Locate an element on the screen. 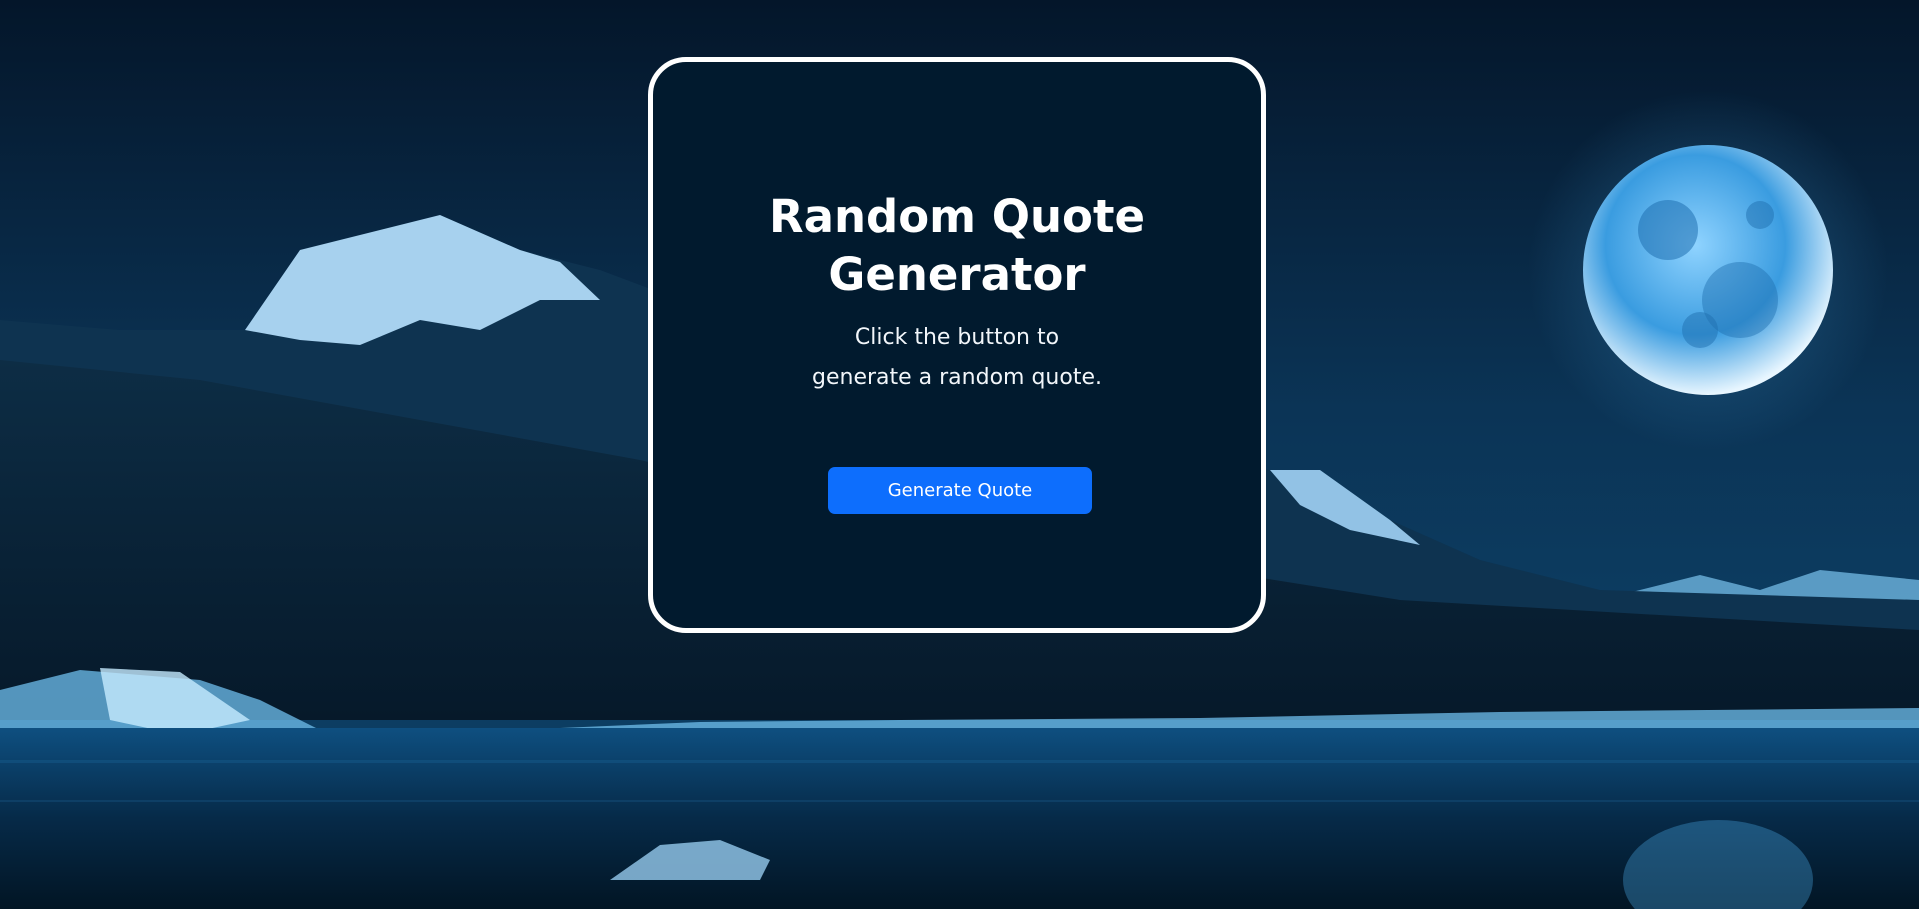  moon-icon is located at coordinates (1708, 270).